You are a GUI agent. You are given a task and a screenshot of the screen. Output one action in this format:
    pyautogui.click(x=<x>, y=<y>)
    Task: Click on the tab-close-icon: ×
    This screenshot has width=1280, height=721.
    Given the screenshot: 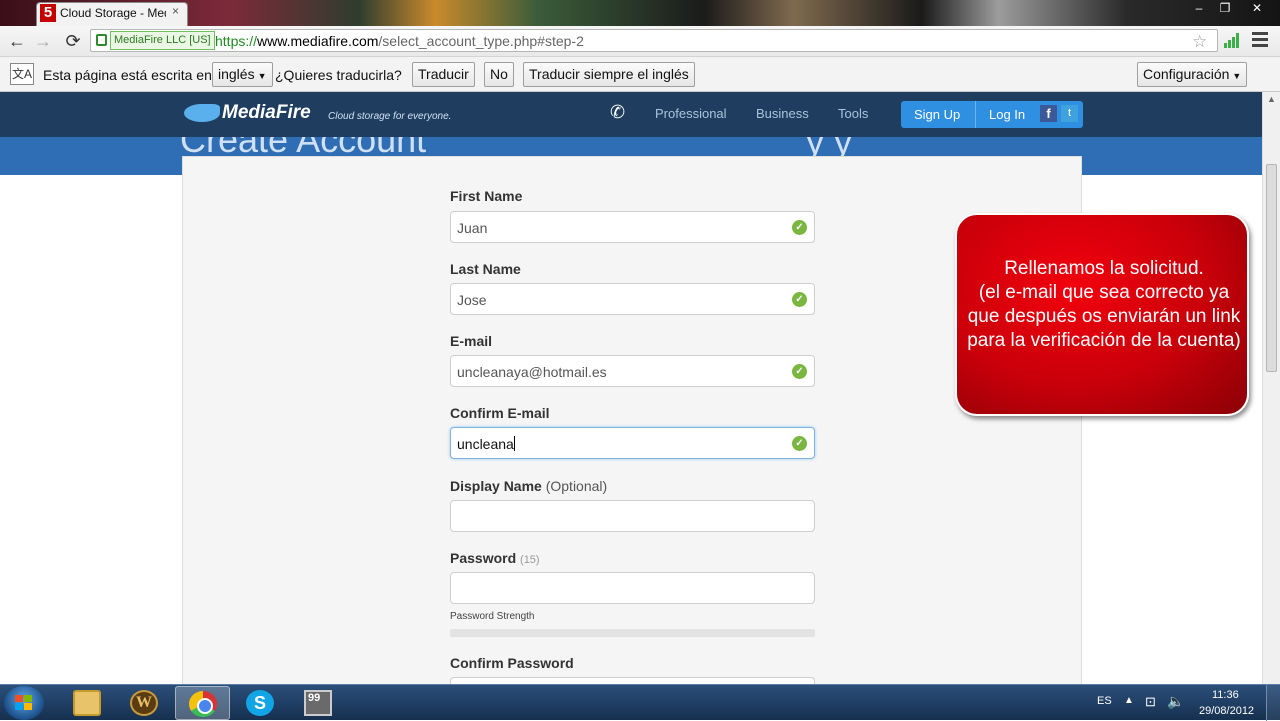 What is the action you would take?
    pyautogui.click(x=175, y=11)
    